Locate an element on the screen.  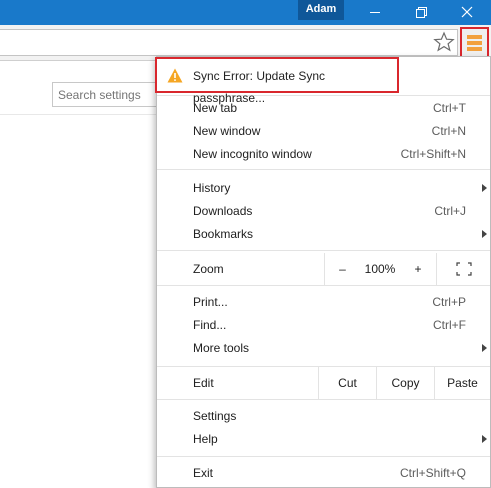
minimize-icon is located at coordinates (375, 12).